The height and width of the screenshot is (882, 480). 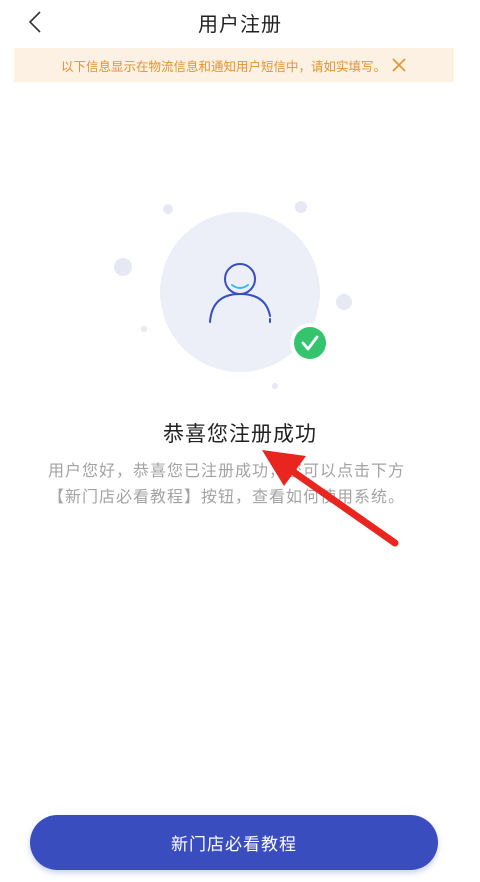 What do you see at coordinates (233, 295) in the screenshot?
I see `success-illustration` at bounding box center [233, 295].